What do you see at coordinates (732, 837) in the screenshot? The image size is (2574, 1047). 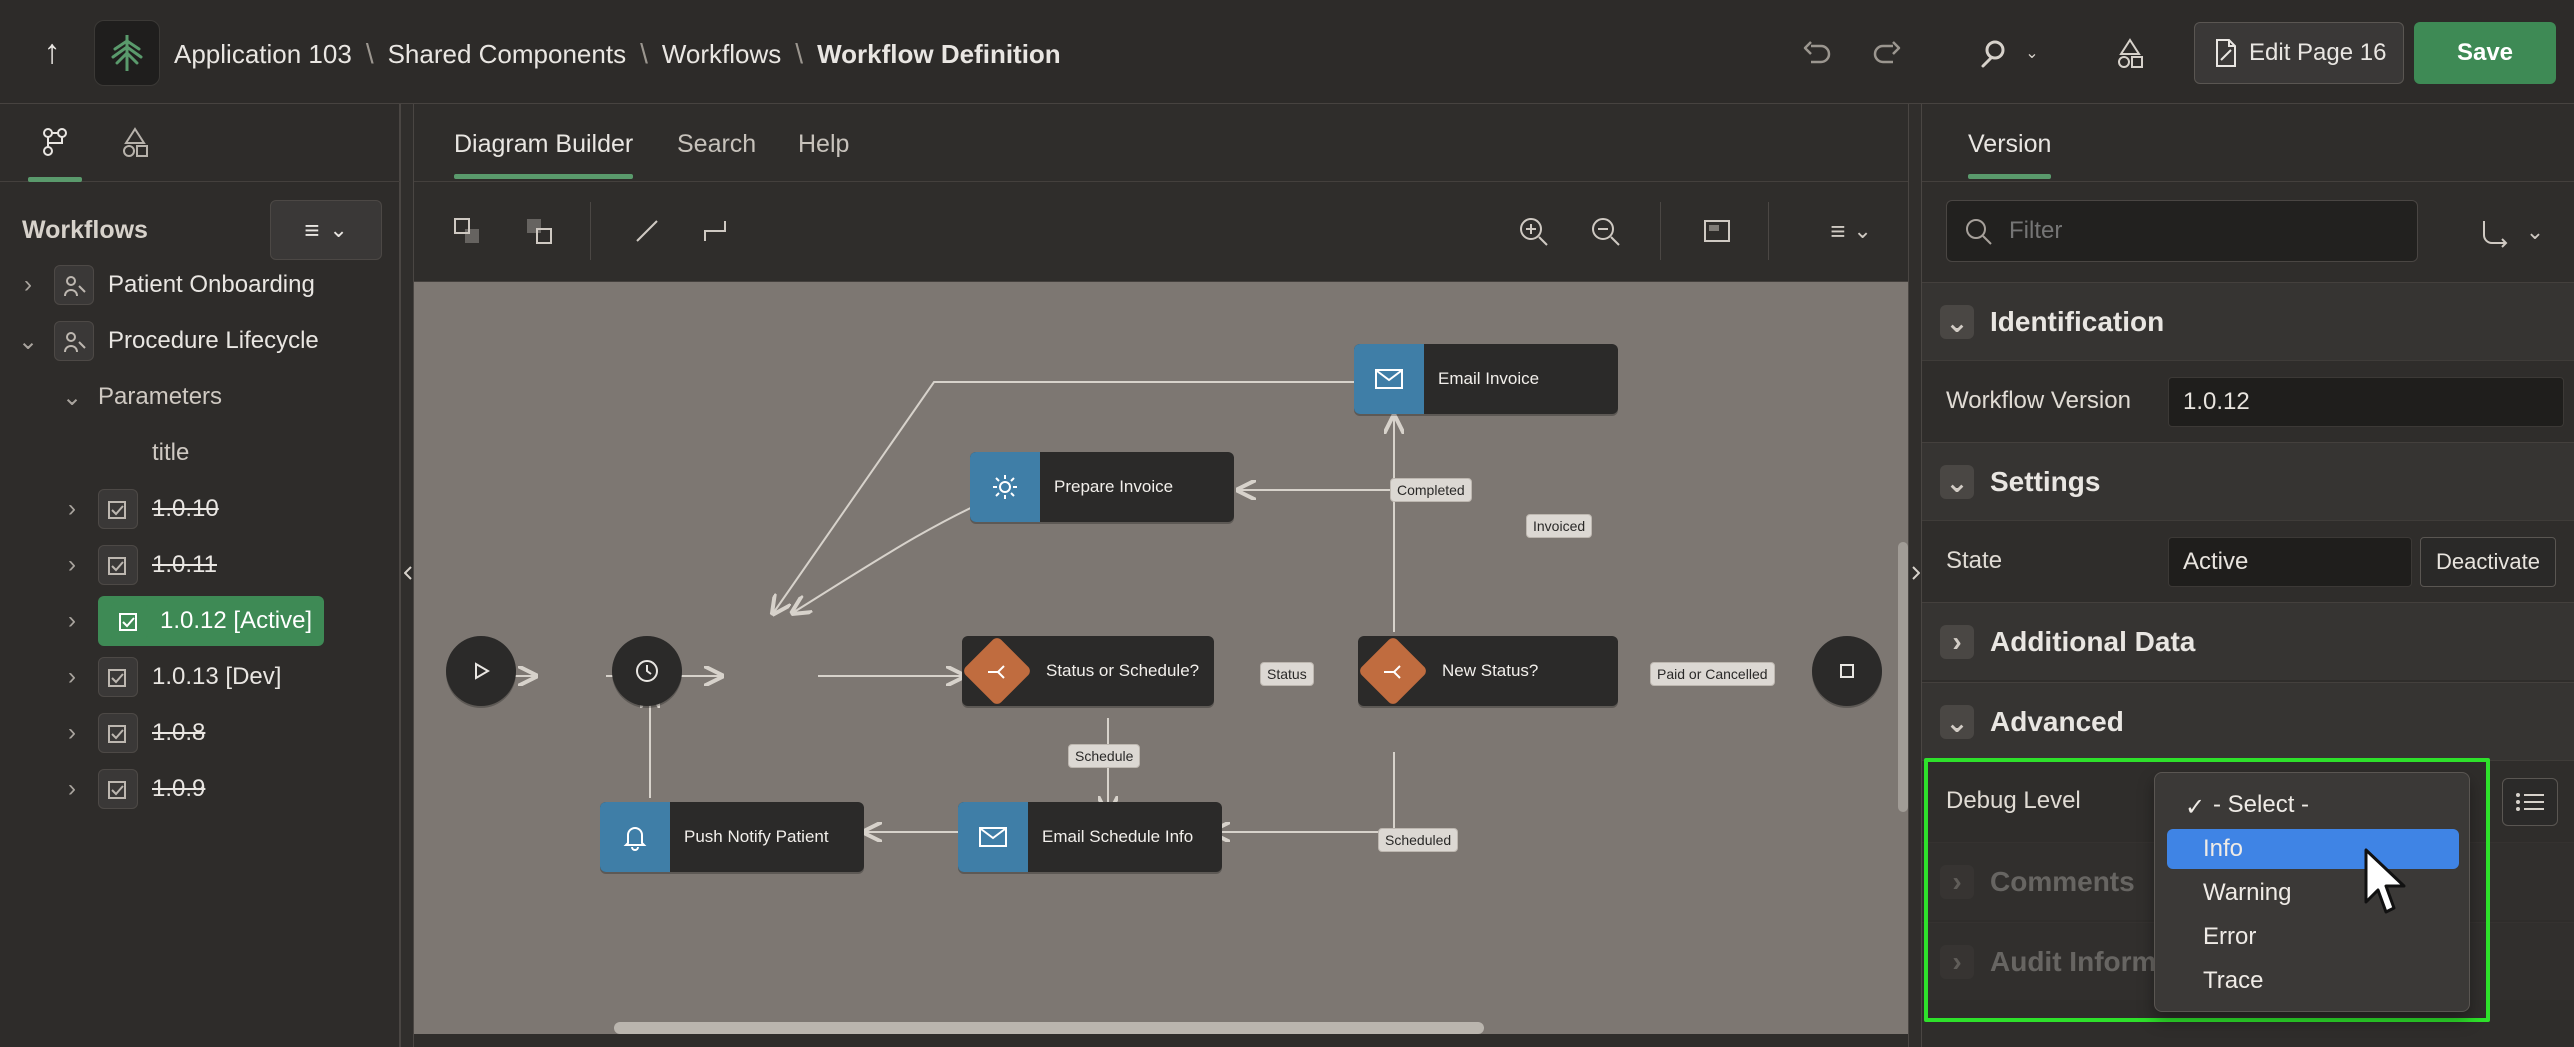 I see `node-push-notify: Push Notify Patient` at bounding box center [732, 837].